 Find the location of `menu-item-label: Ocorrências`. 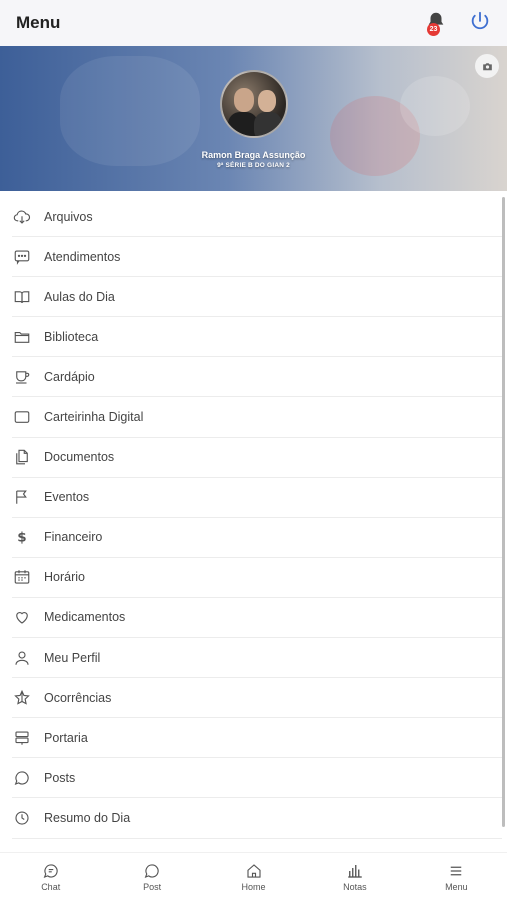

menu-item-label: Ocorrências is located at coordinates (78, 697).